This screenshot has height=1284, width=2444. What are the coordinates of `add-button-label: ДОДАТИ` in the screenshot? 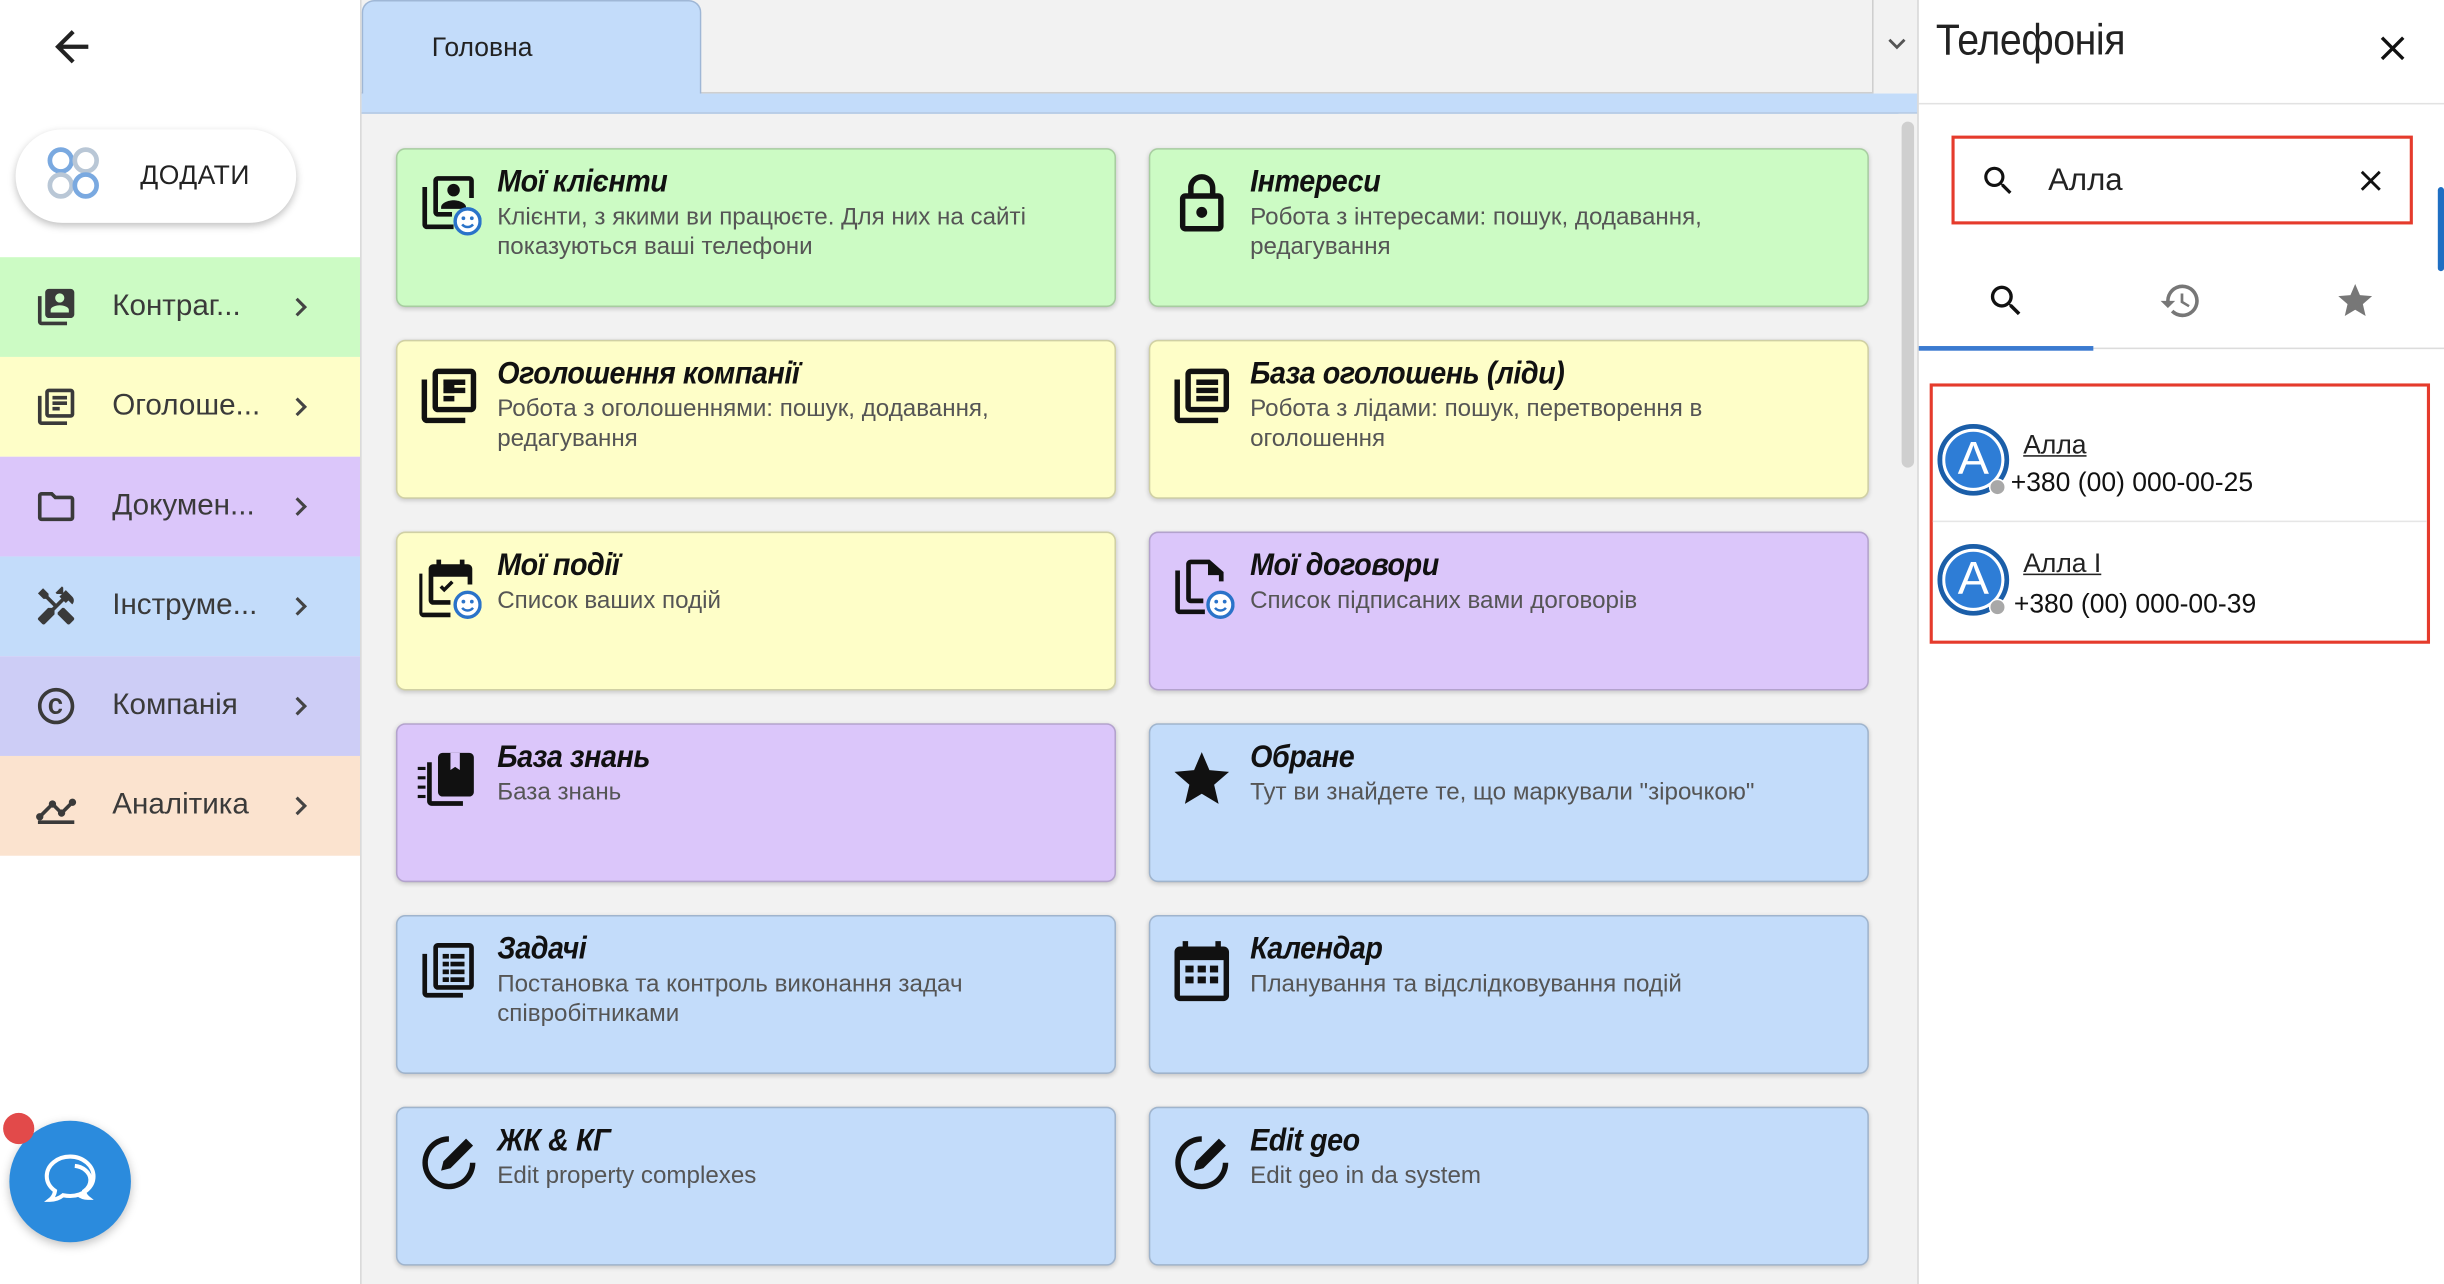 It's located at (195, 175).